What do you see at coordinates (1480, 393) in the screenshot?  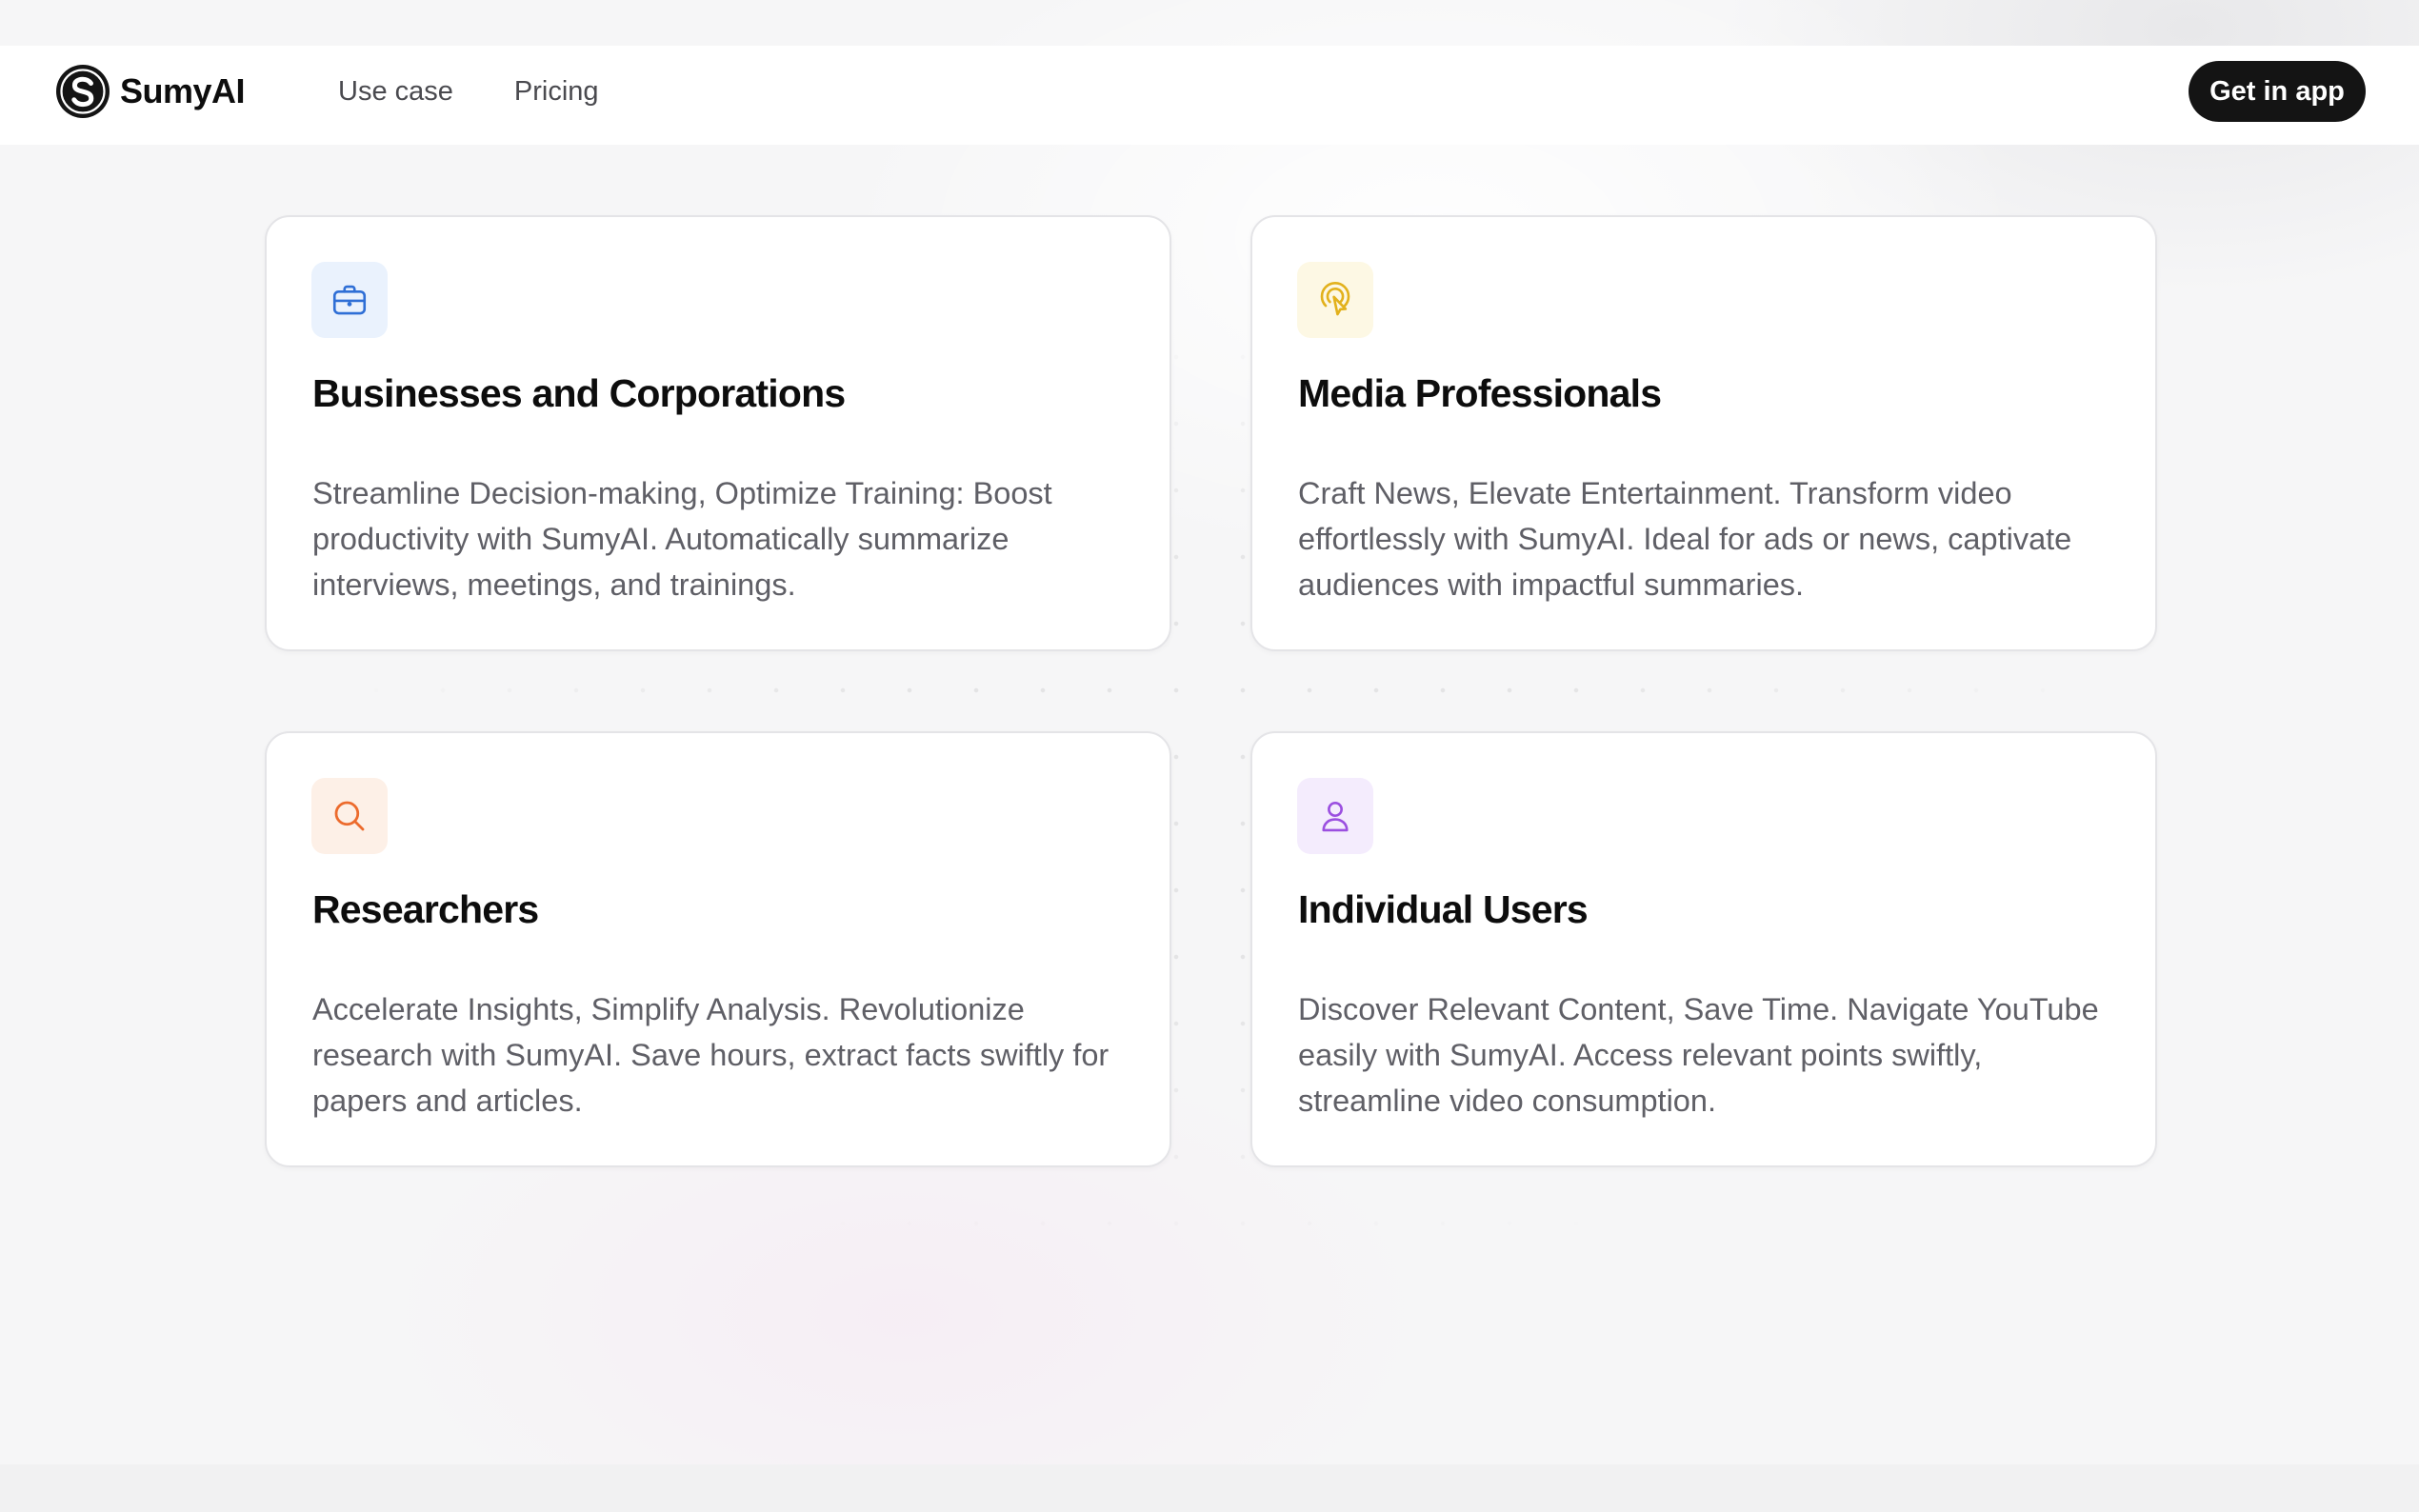 I see `card-title: Media Professionals` at bounding box center [1480, 393].